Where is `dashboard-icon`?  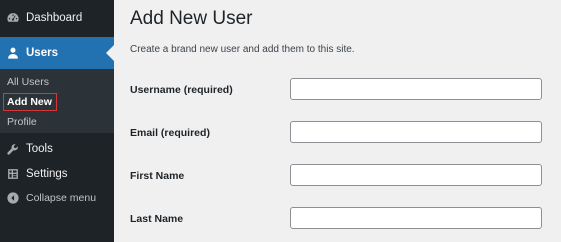 dashboard-icon is located at coordinates (13, 18).